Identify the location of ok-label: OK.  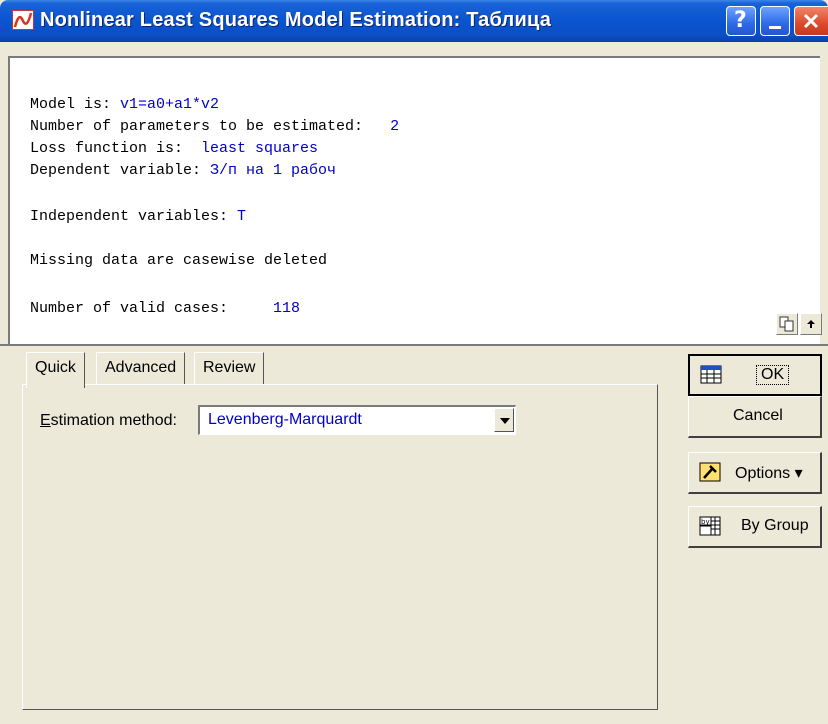
(773, 375).